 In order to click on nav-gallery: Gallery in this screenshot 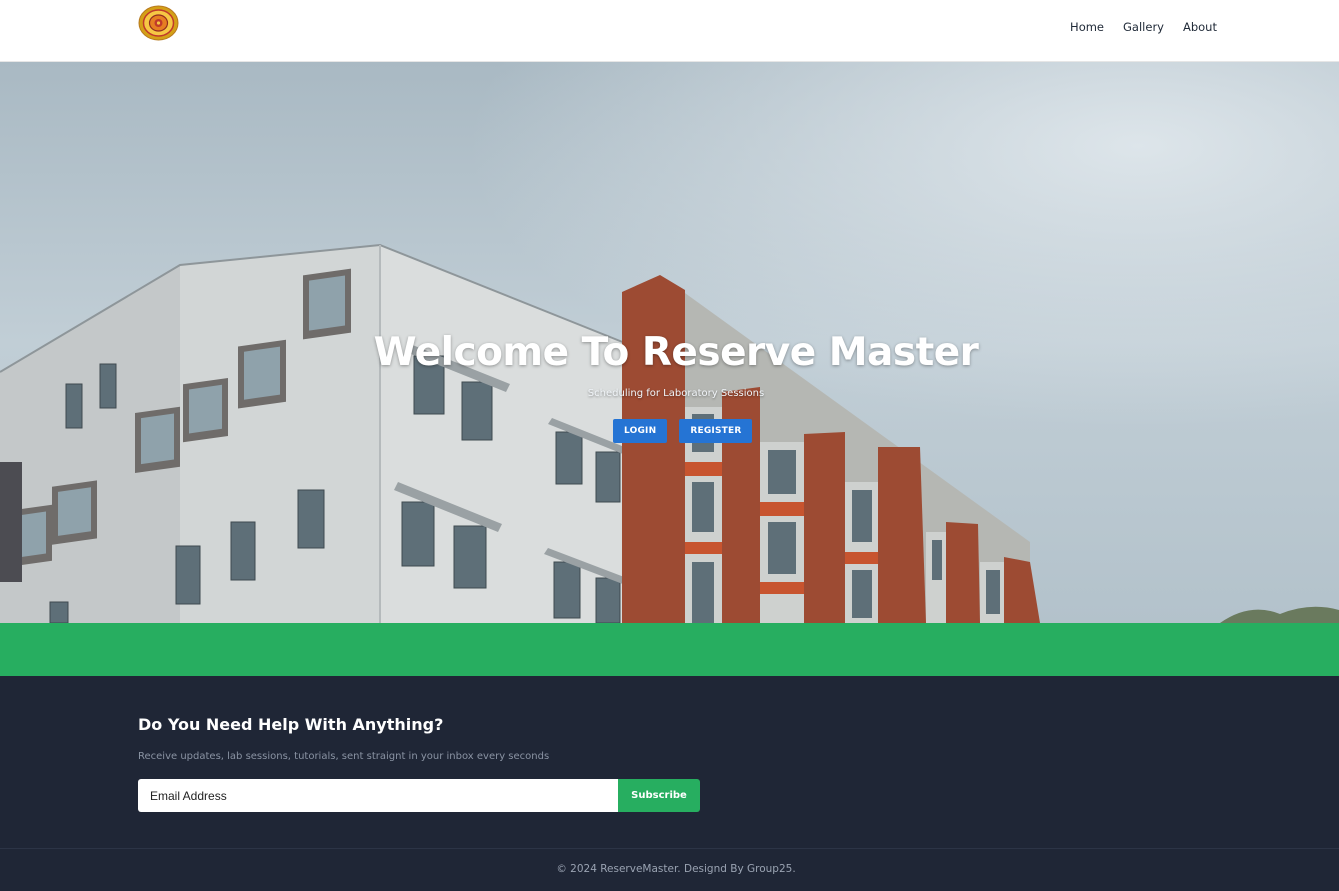, I will do `click(1143, 27)`.